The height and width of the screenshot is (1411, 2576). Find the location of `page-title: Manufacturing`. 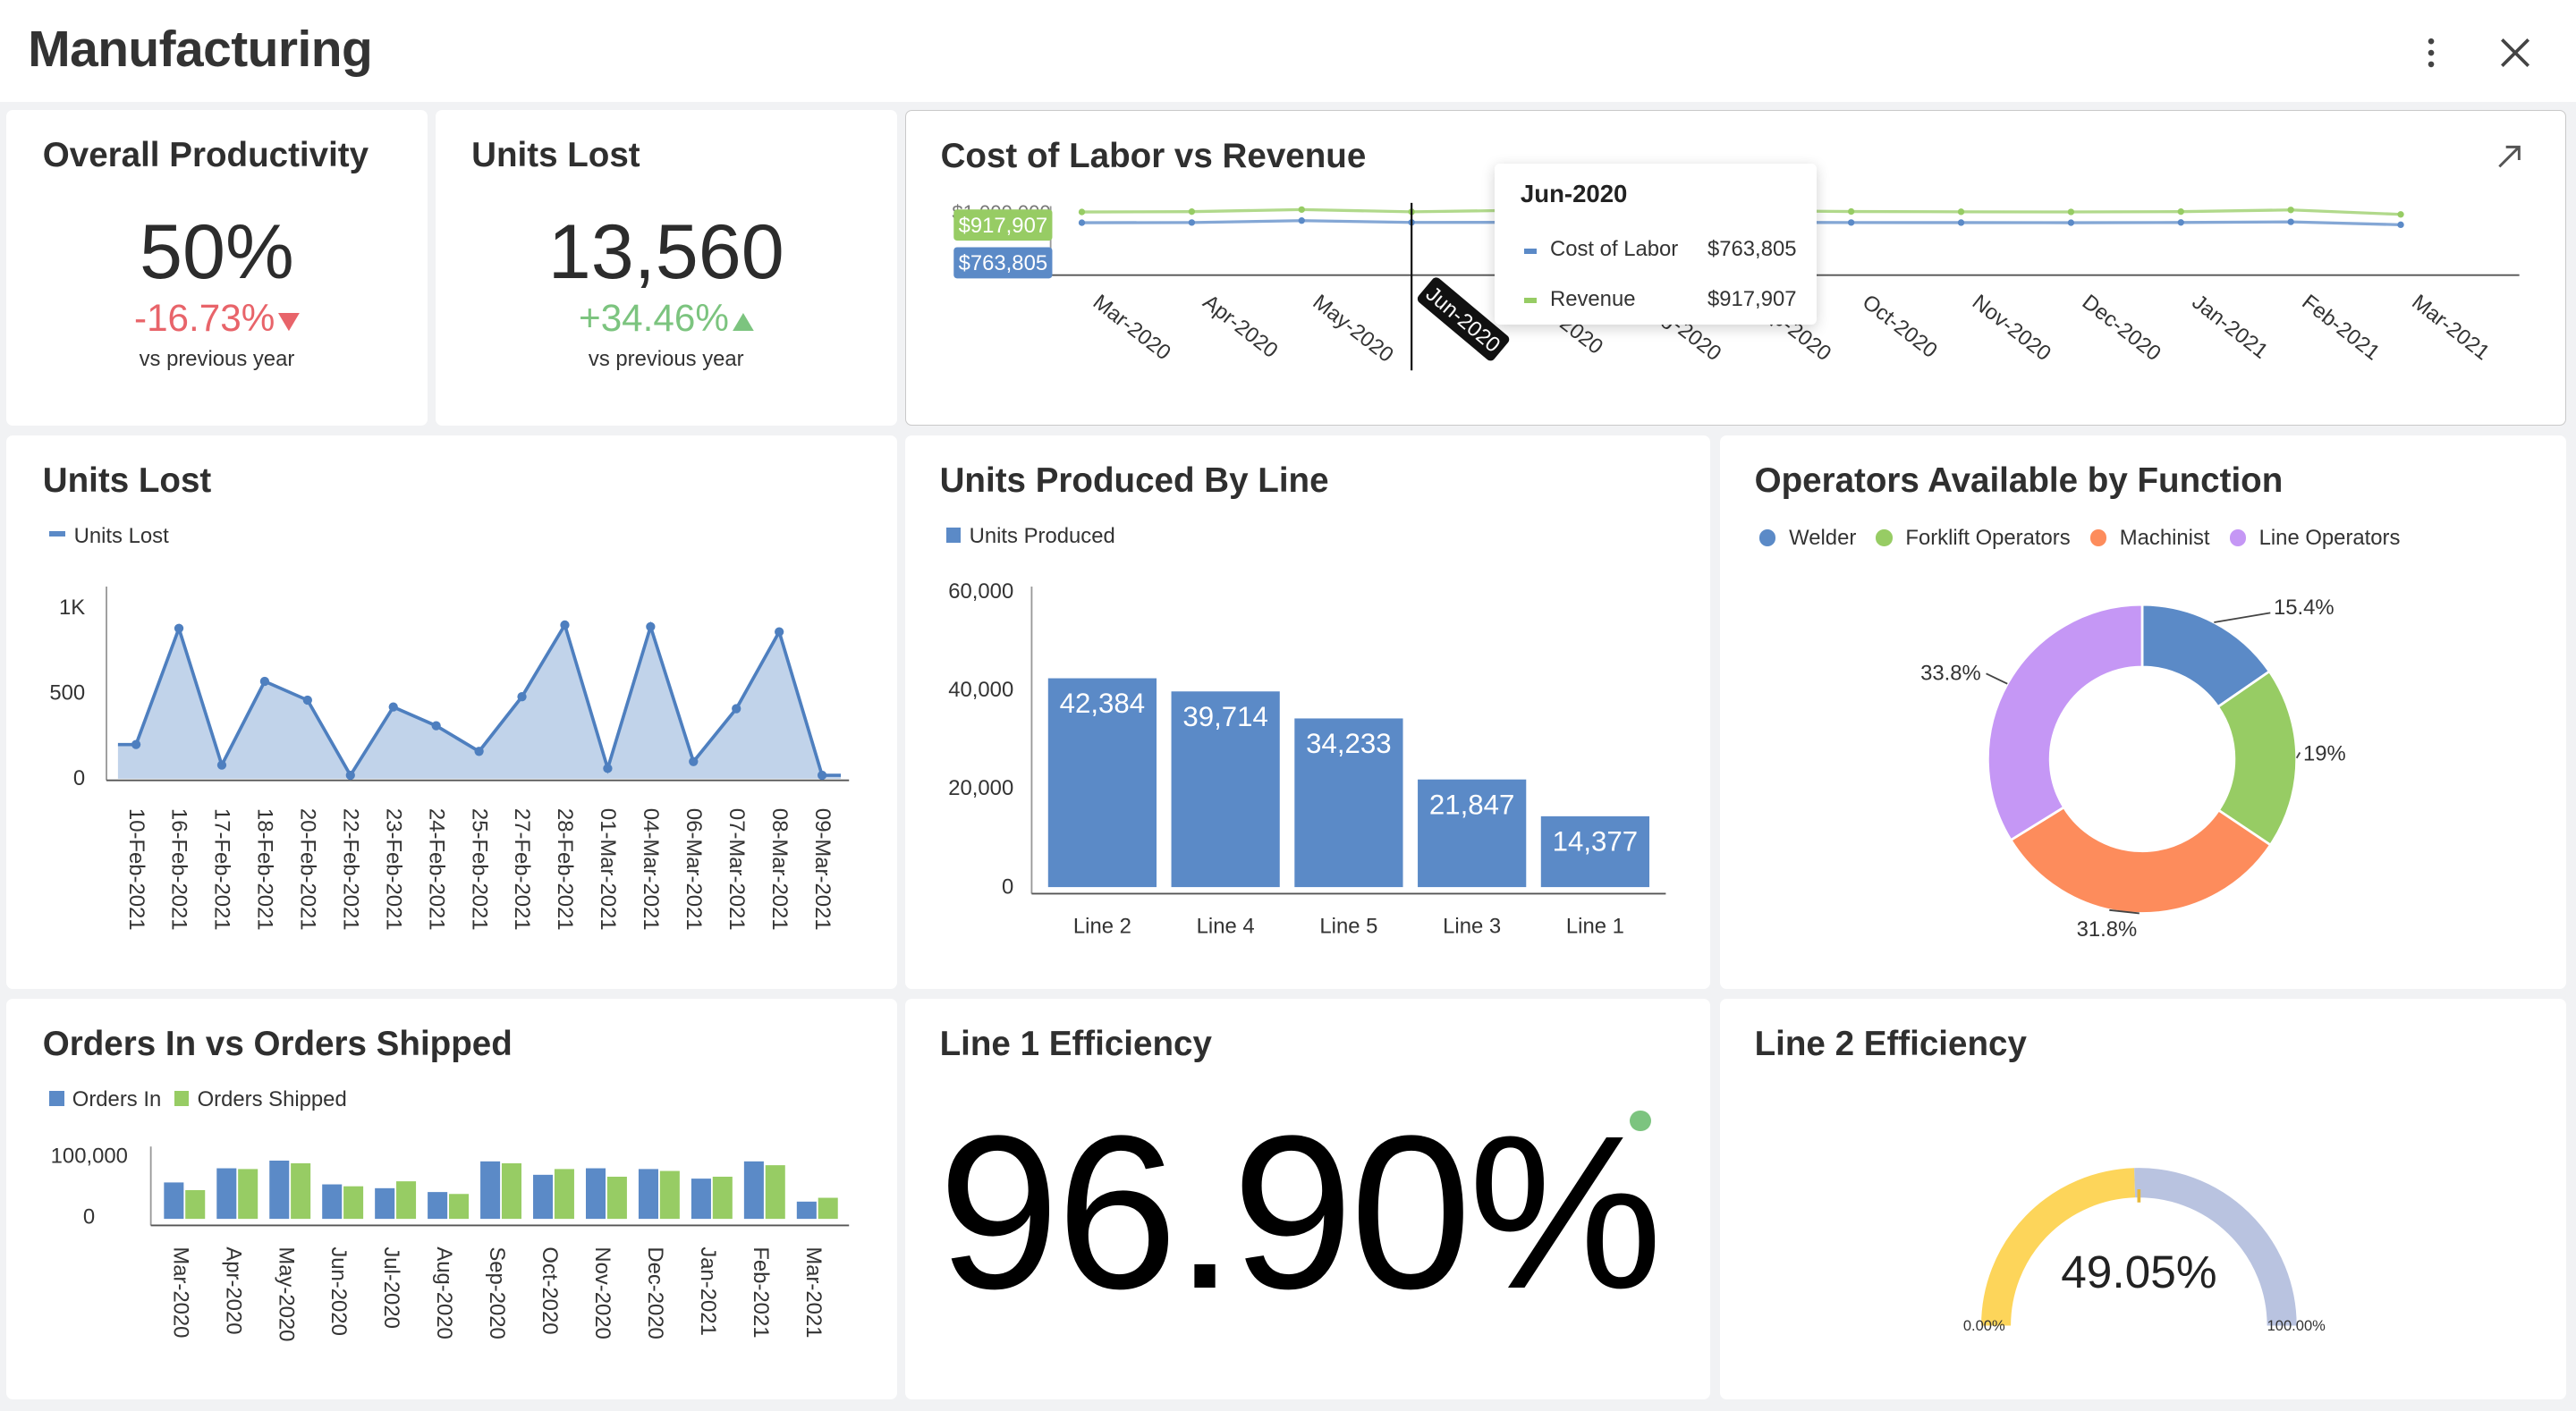

page-title: Manufacturing is located at coordinates (200, 50).